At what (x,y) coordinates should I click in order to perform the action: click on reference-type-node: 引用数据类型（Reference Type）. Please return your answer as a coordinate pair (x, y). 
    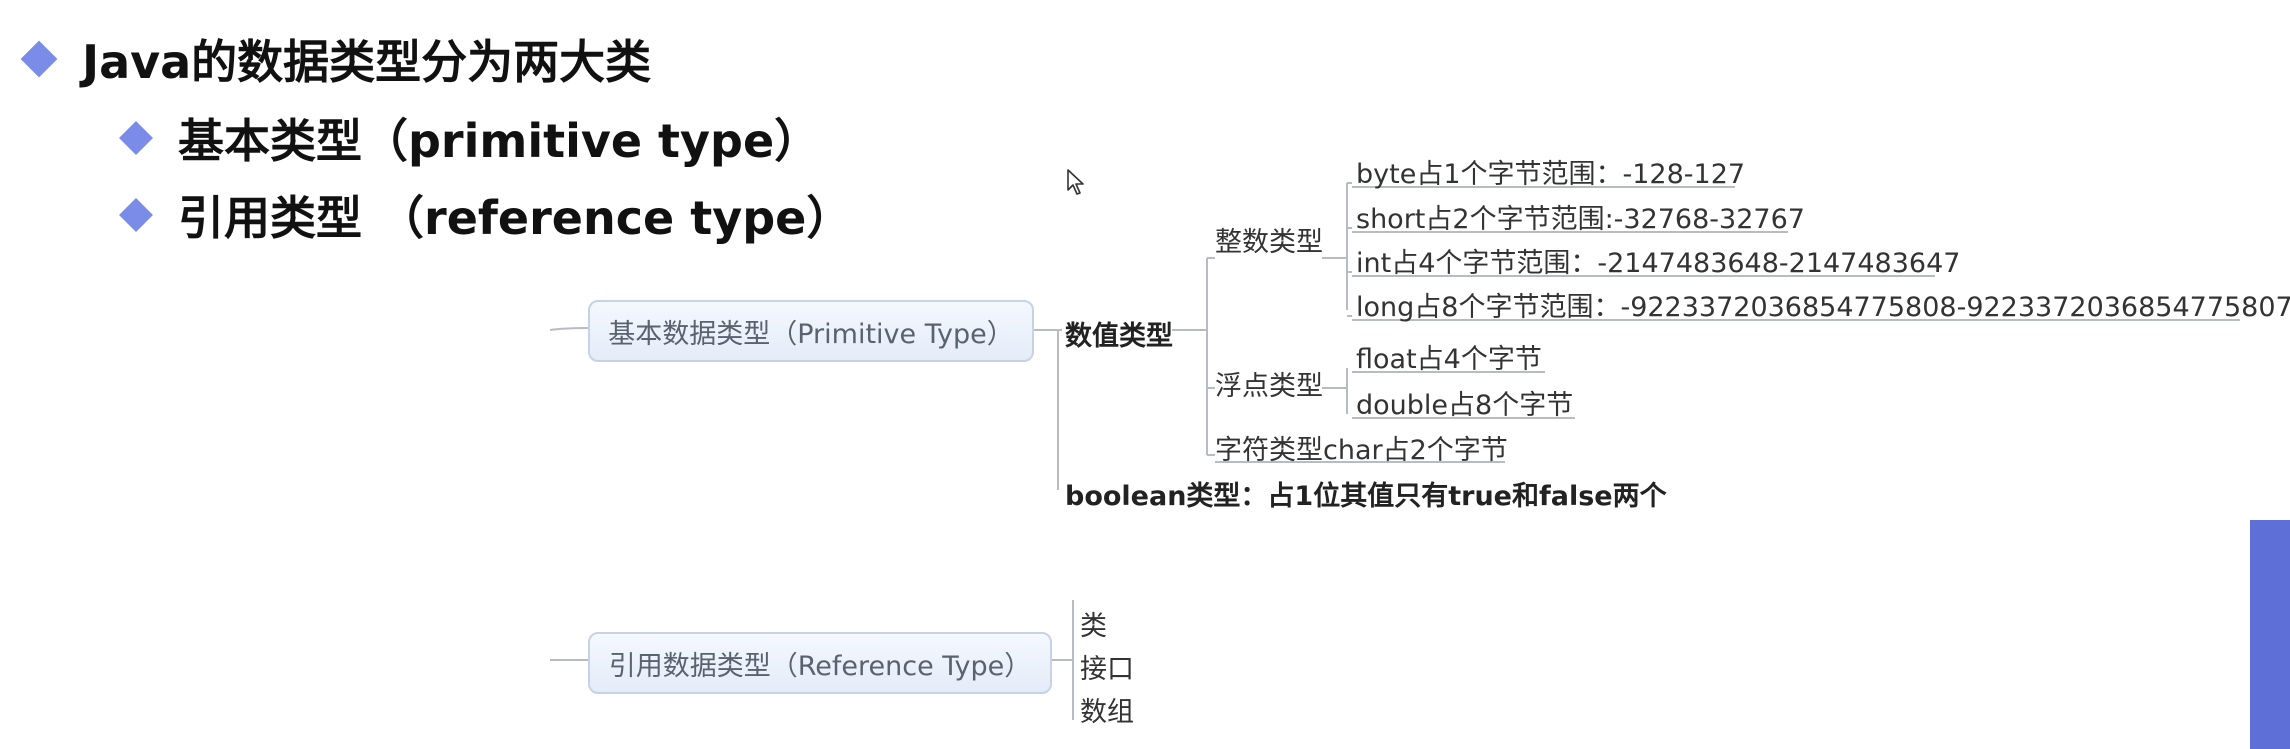
    Looking at the image, I should click on (820, 663).